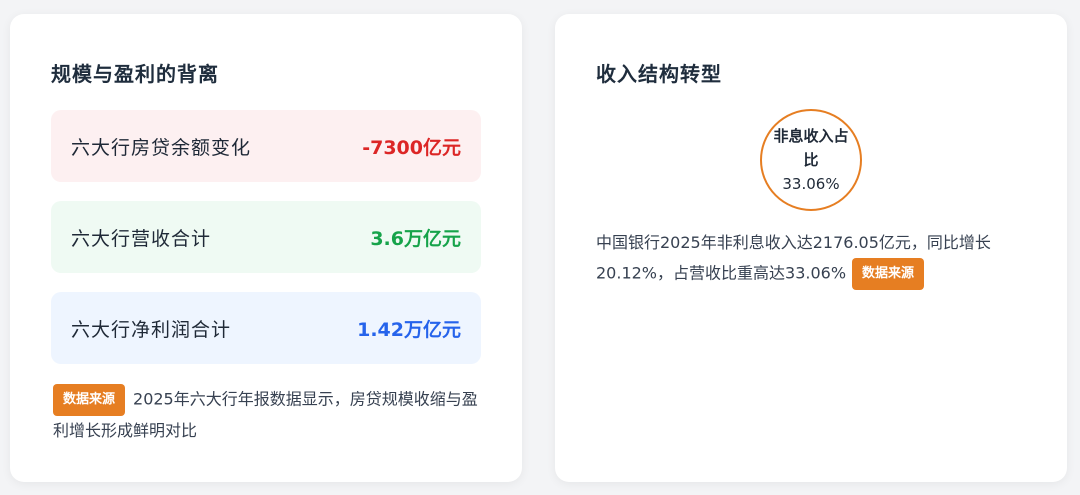 The image size is (1080, 495). I want to click on ring-label: 非息收入占比, so click(811, 148).